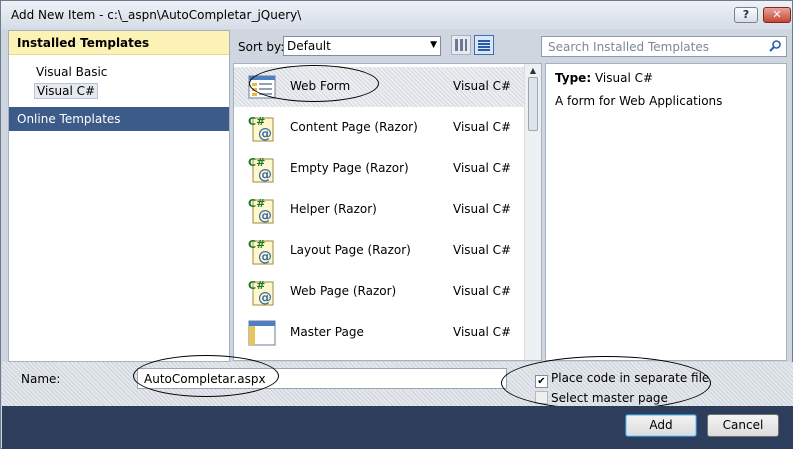 Image resolution: width=793 pixels, height=449 pixels. I want to click on list-item: C# @ Content Page (Razor) Visual C#, so click(379, 128).